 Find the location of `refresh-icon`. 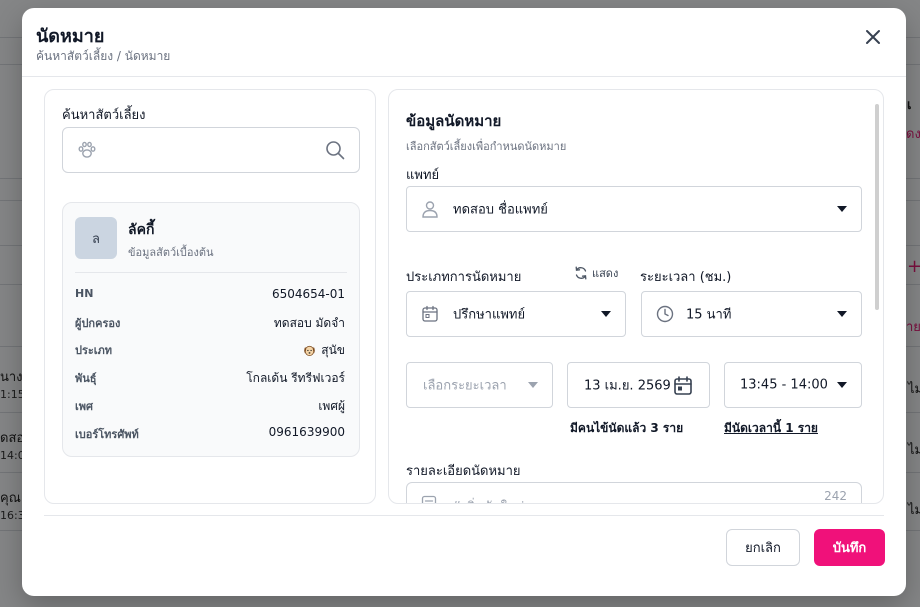

refresh-icon is located at coordinates (581, 273).